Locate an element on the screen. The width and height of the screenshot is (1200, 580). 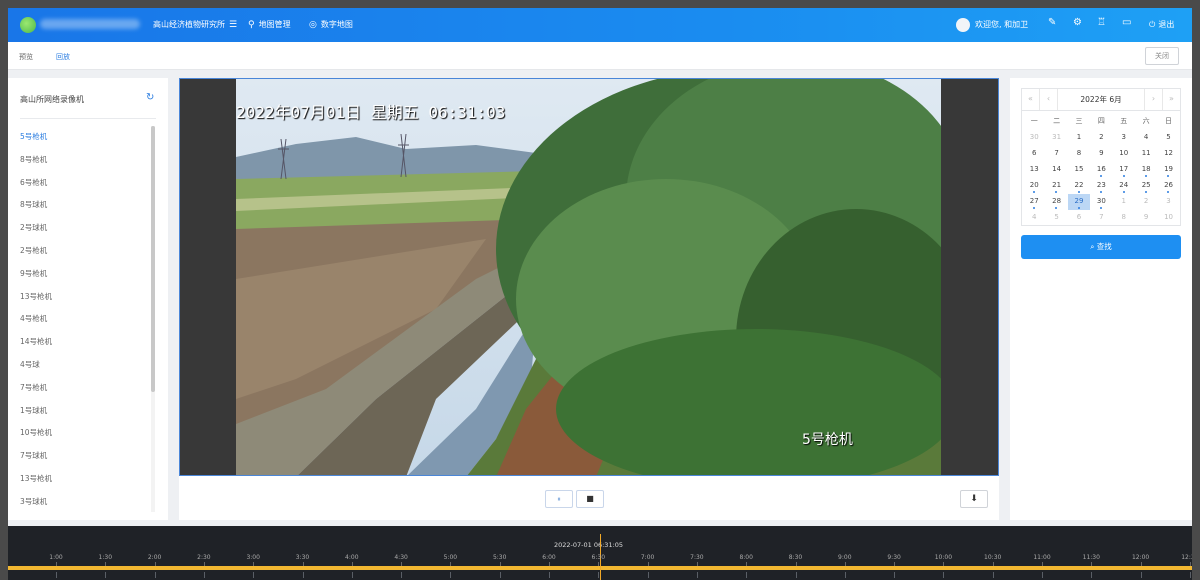
monitor-icon: ▭ is located at coordinates (1126, 22).